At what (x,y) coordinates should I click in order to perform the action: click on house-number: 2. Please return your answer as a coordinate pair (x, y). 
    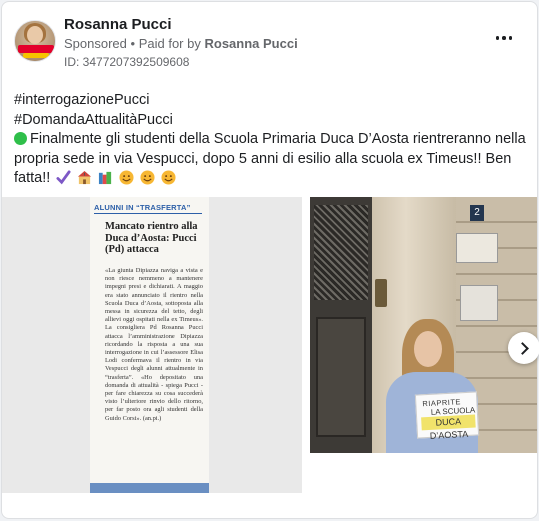
    Looking at the image, I should click on (477, 213).